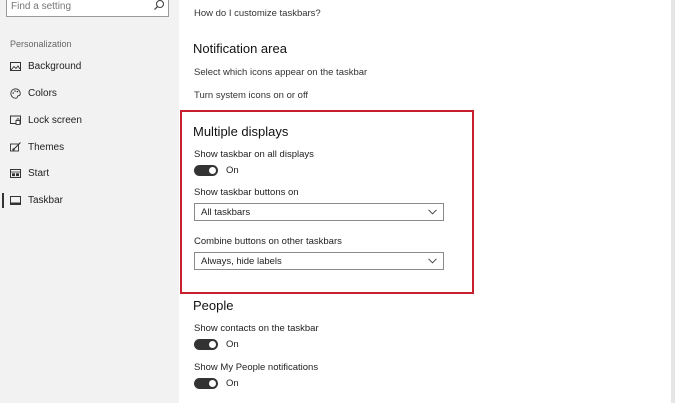 This screenshot has height=403, width=675. I want to click on sidebar-item-label: Colors, so click(42, 93).